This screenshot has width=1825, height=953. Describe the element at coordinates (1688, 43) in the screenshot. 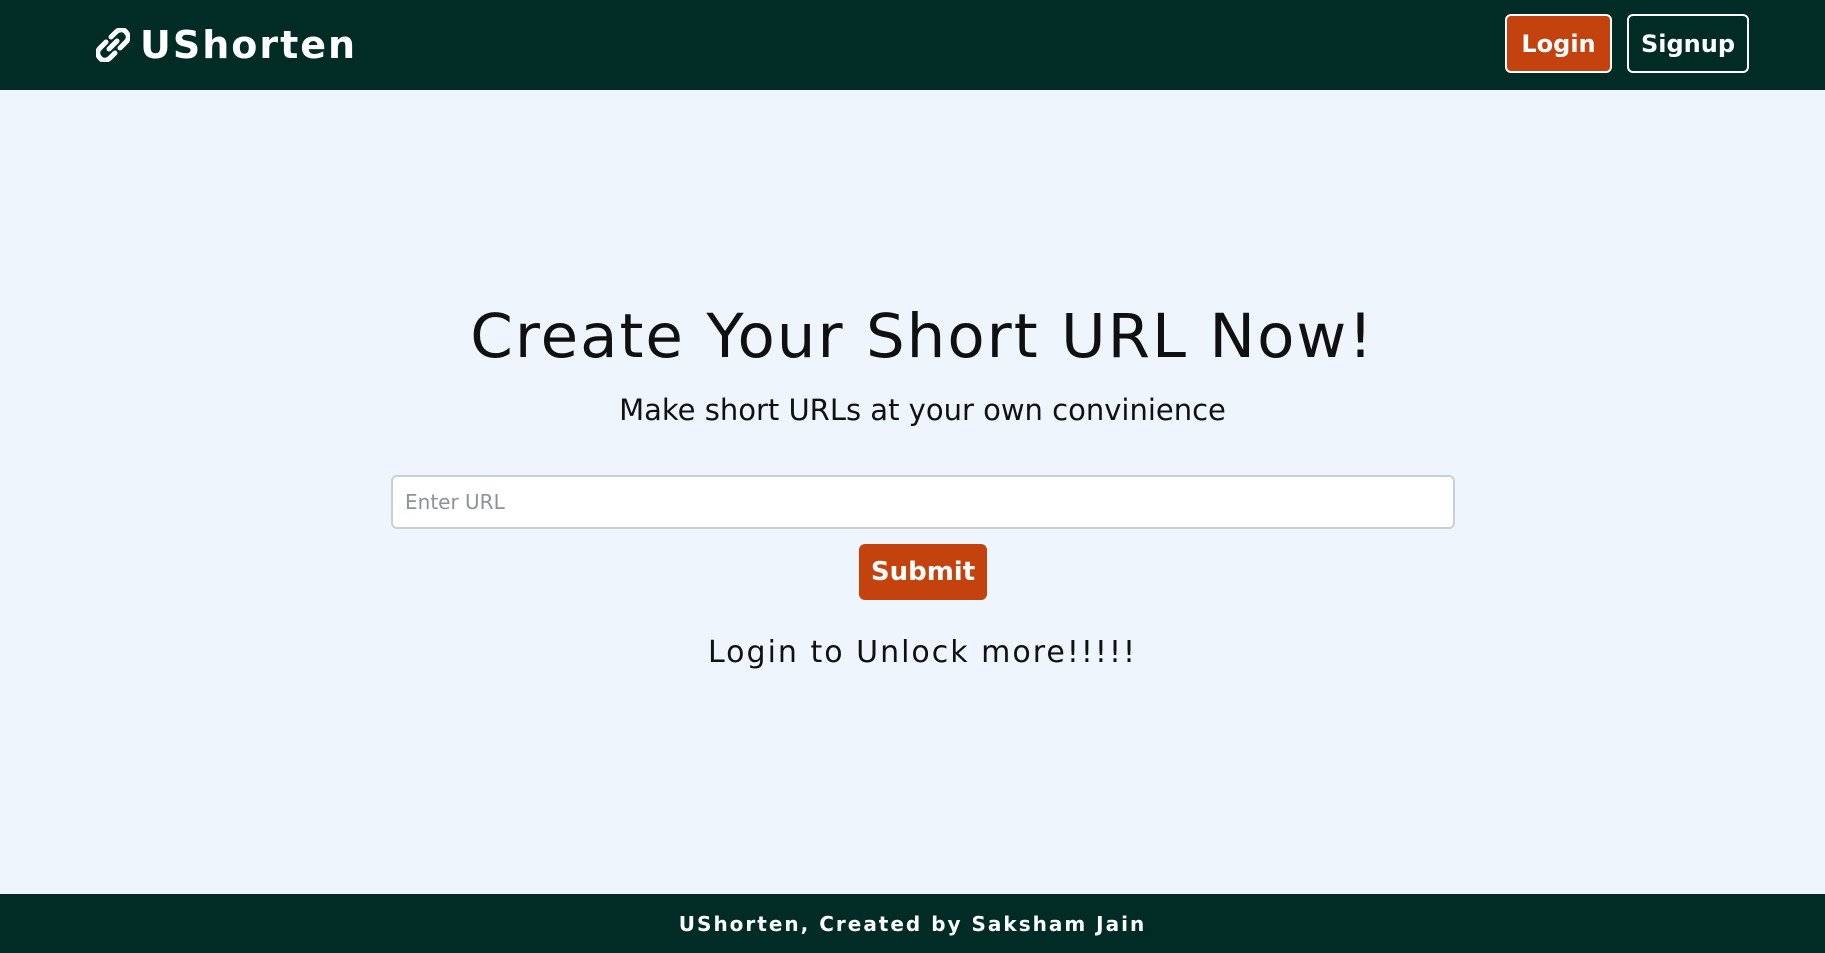

I see `signup-button: Signup` at that location.